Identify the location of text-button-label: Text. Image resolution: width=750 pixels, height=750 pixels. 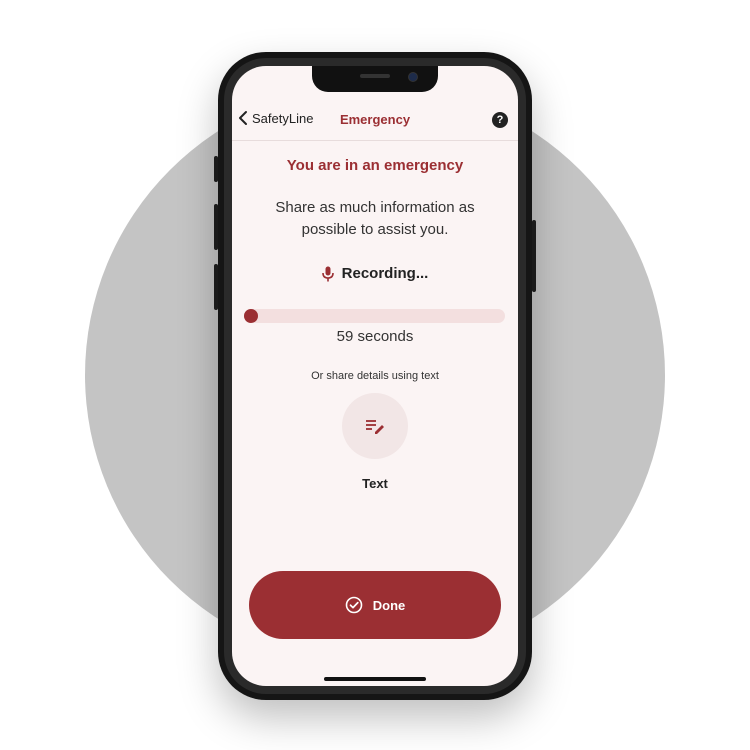
(375, 483).